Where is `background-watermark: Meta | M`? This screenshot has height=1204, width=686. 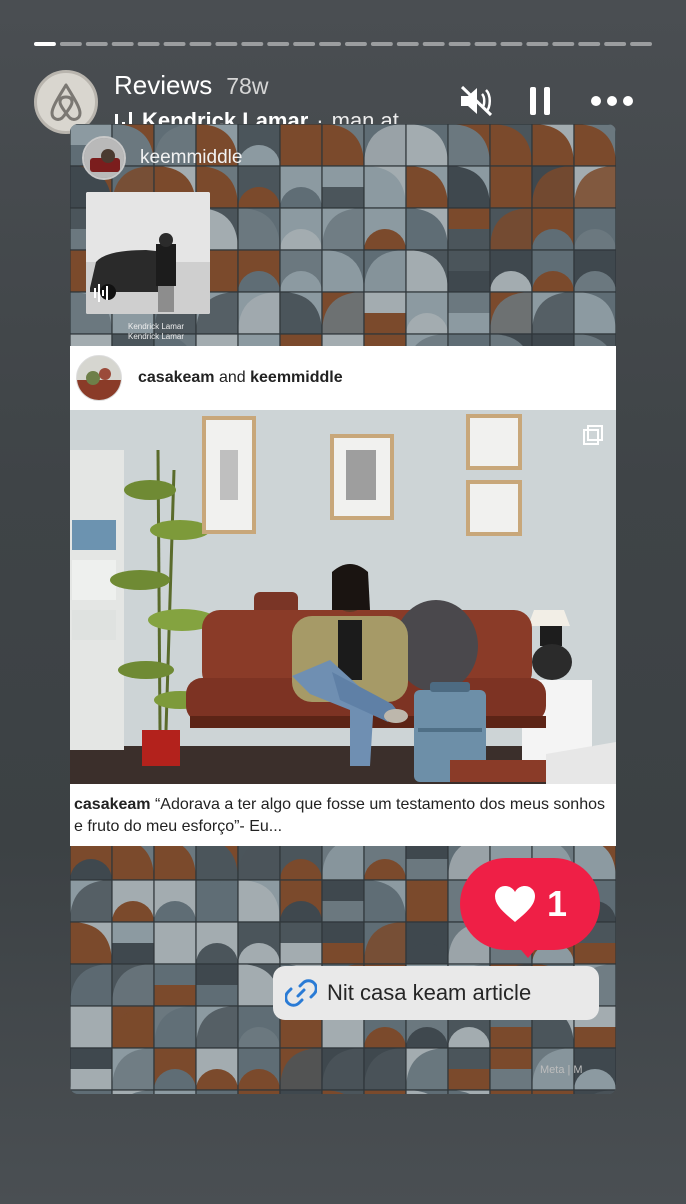
background-watermark: Meta | M is located at coordinates (561, 1070).